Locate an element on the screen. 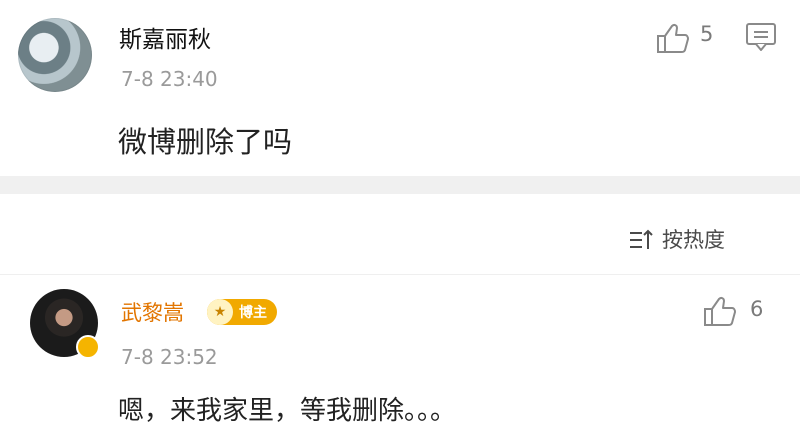  sort-by-heat-button: 按热度 is located at coordinates (693, 239).